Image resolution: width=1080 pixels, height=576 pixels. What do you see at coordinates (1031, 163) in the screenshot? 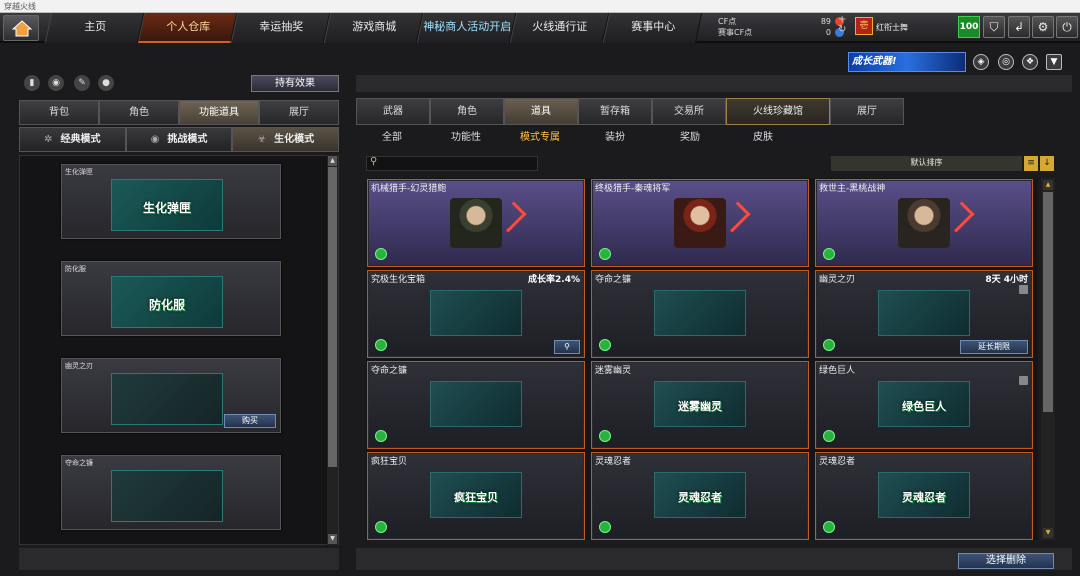
I see `list-view-icon: ≡` at bounding box center [1031, 163].